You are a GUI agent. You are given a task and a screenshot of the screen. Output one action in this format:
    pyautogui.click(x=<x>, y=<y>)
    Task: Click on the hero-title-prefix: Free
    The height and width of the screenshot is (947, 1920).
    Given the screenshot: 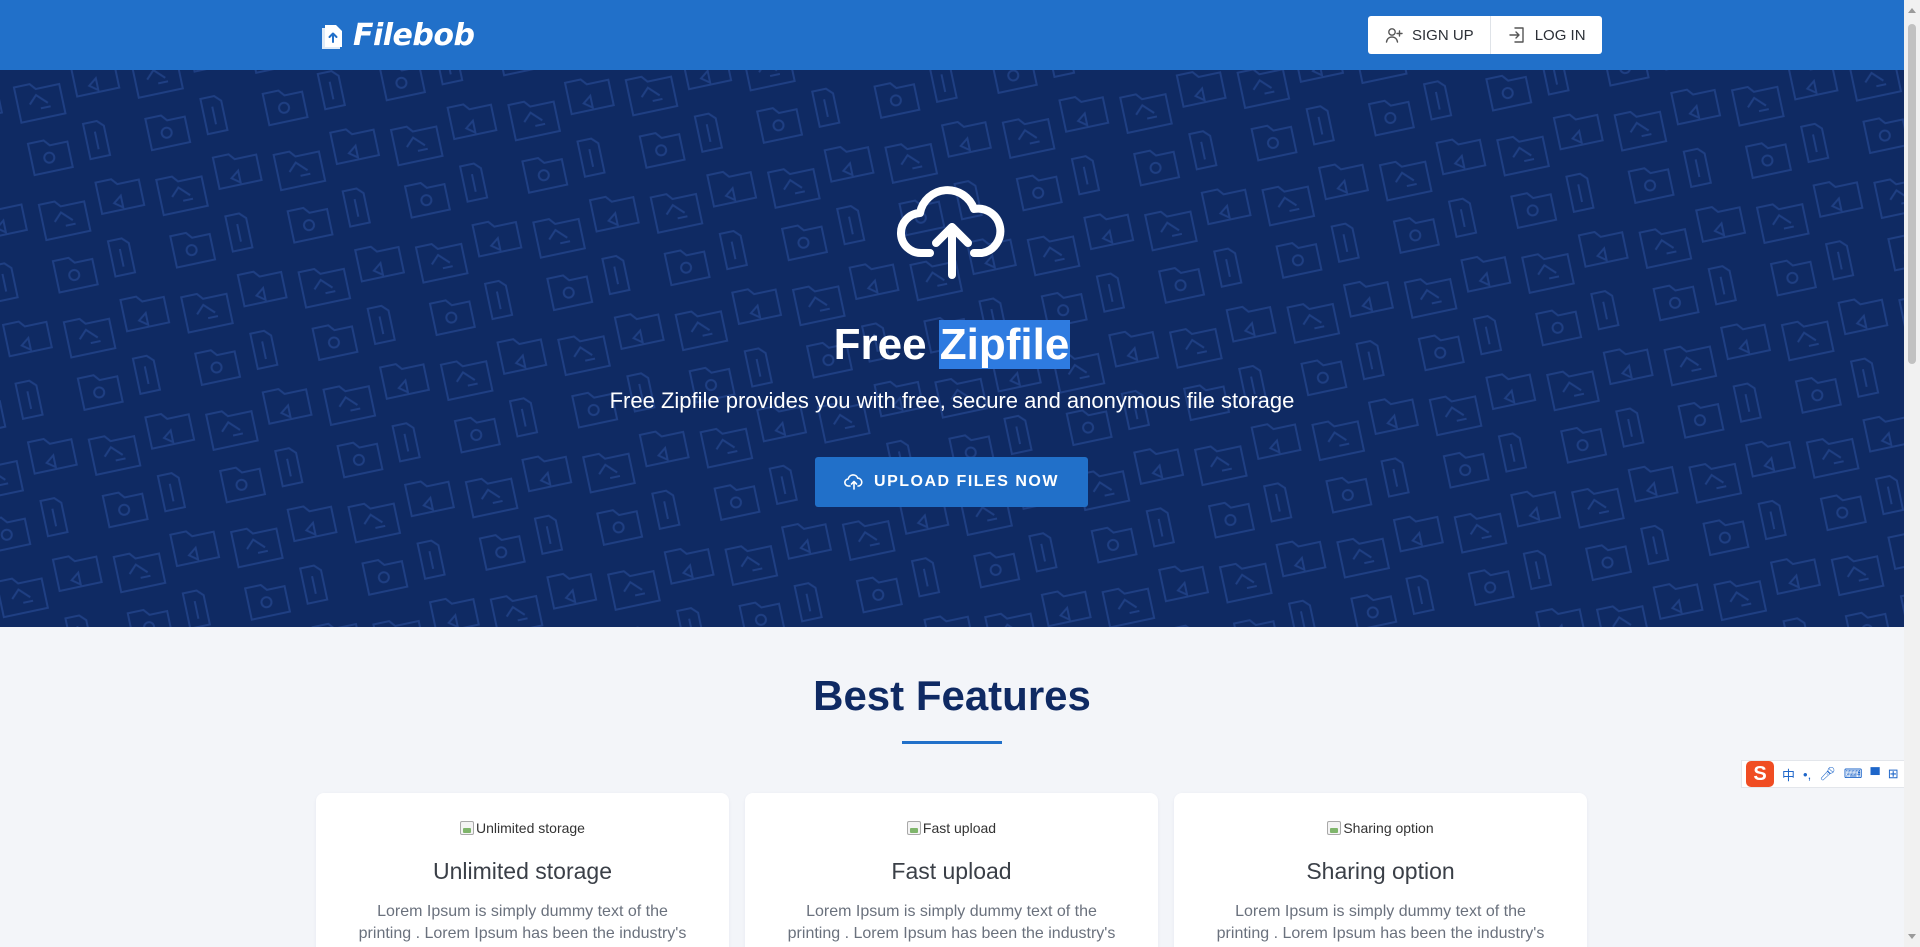 What is the action you would take?
    pyautogui.click(x=886, y=344)
    